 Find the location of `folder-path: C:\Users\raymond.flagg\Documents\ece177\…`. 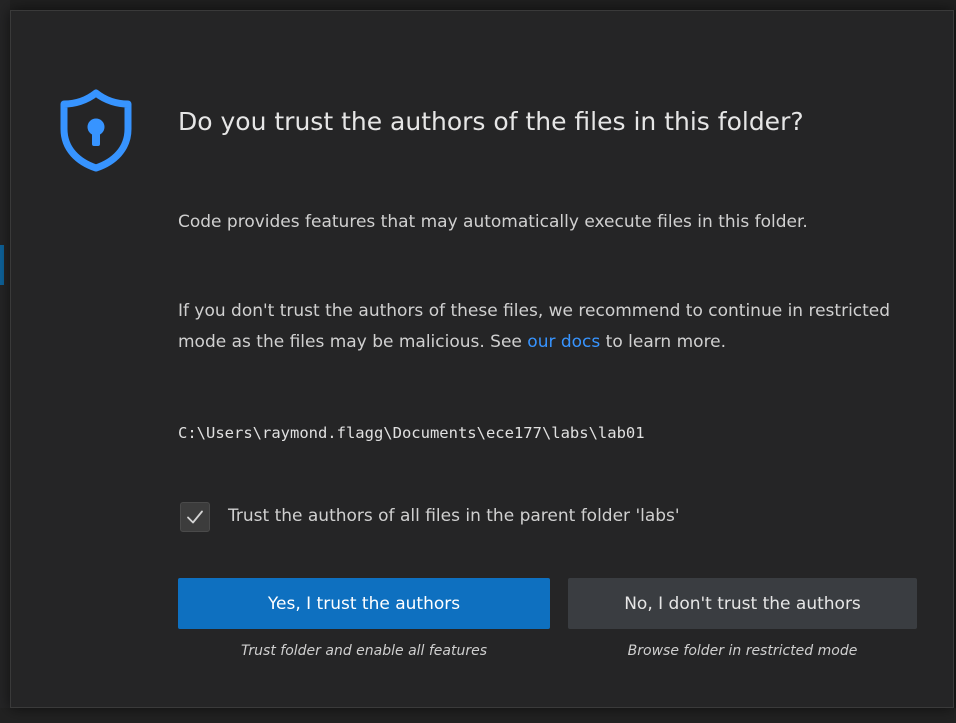

folder-path: C:\Users\raymond.flagg\Documents\ece177\… is located at coordinates (411, 433).